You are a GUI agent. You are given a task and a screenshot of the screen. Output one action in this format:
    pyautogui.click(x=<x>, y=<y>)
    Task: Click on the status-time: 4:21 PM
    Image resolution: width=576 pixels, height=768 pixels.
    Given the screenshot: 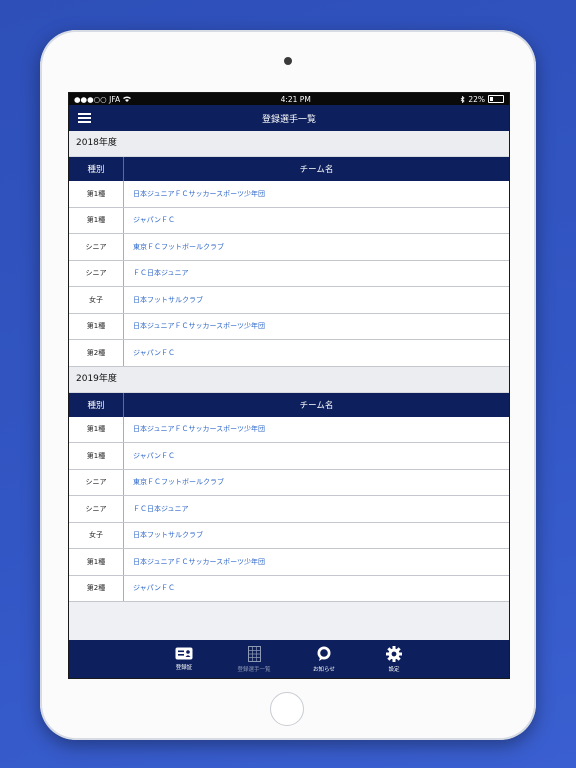 What is the action you would take?
    pyautogui.click(x=295, y=99)
    